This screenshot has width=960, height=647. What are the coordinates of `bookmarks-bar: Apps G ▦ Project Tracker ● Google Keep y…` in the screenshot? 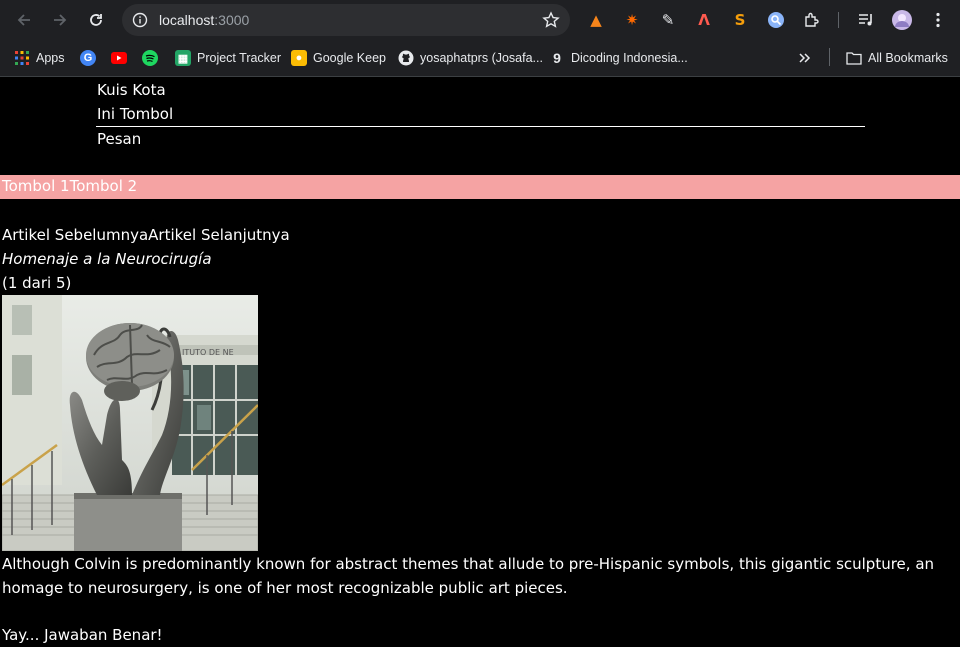 It's located at (480, 58).